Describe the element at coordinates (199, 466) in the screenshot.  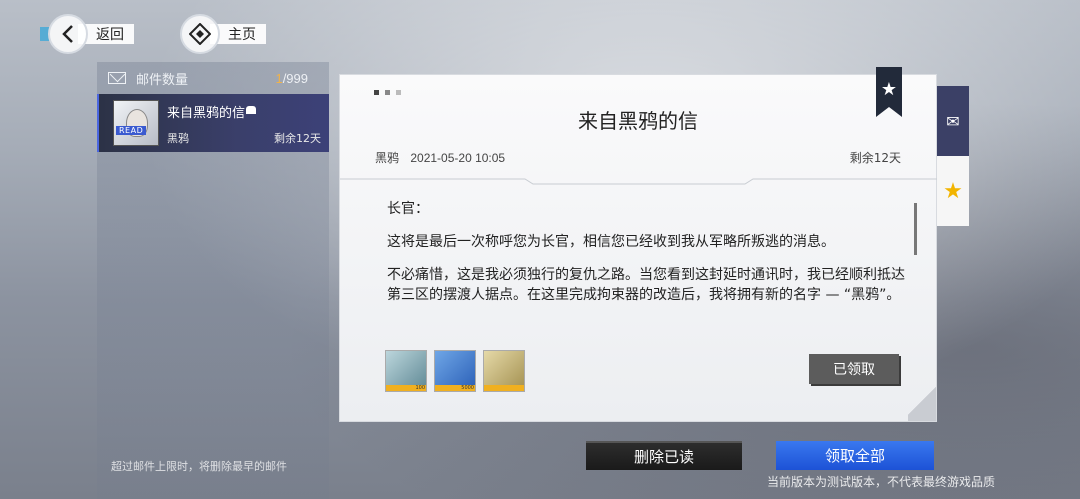
I see `mail-limit-hint: 超过邮件上限时，将删除最早的邮件` at that location.